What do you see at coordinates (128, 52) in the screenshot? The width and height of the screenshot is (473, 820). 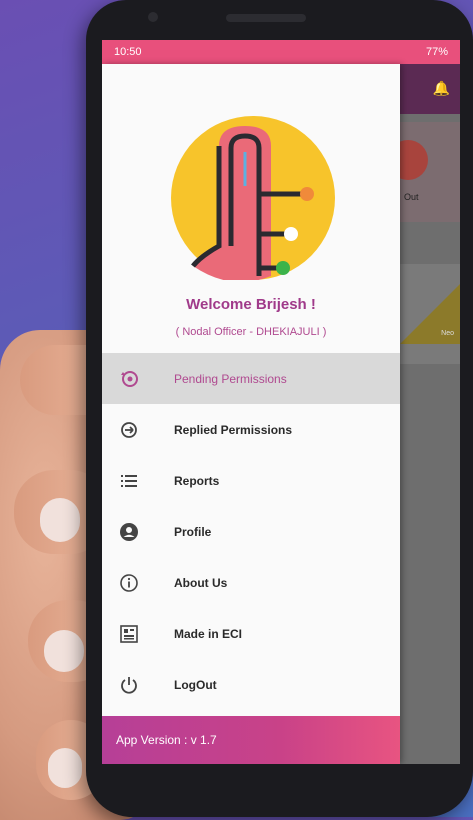 I see `status-time: 10:50` at bounding box center [128, 52].